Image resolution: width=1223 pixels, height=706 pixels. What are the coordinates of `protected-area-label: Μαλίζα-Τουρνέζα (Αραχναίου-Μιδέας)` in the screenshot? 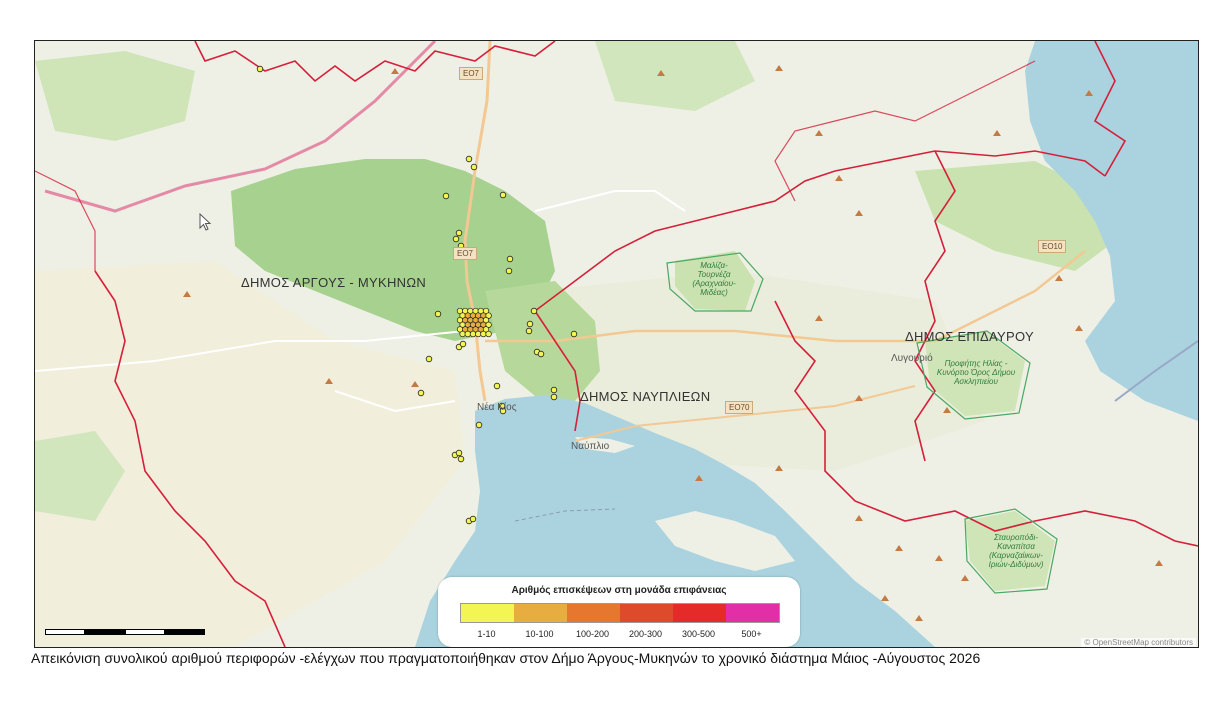 It's located at (714, 279).